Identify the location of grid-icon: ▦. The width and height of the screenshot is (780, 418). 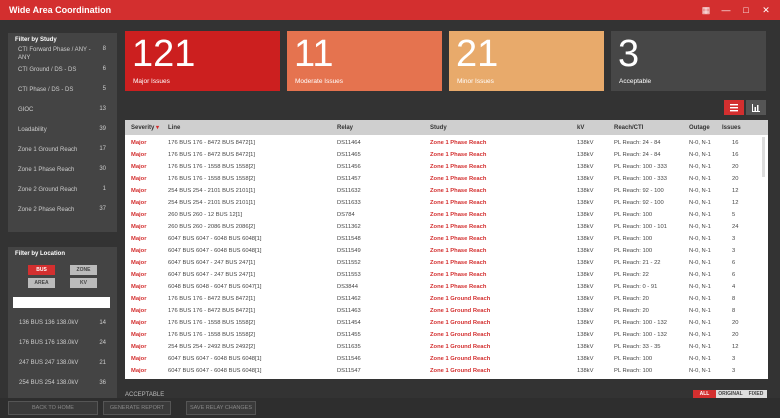
(706, 10).